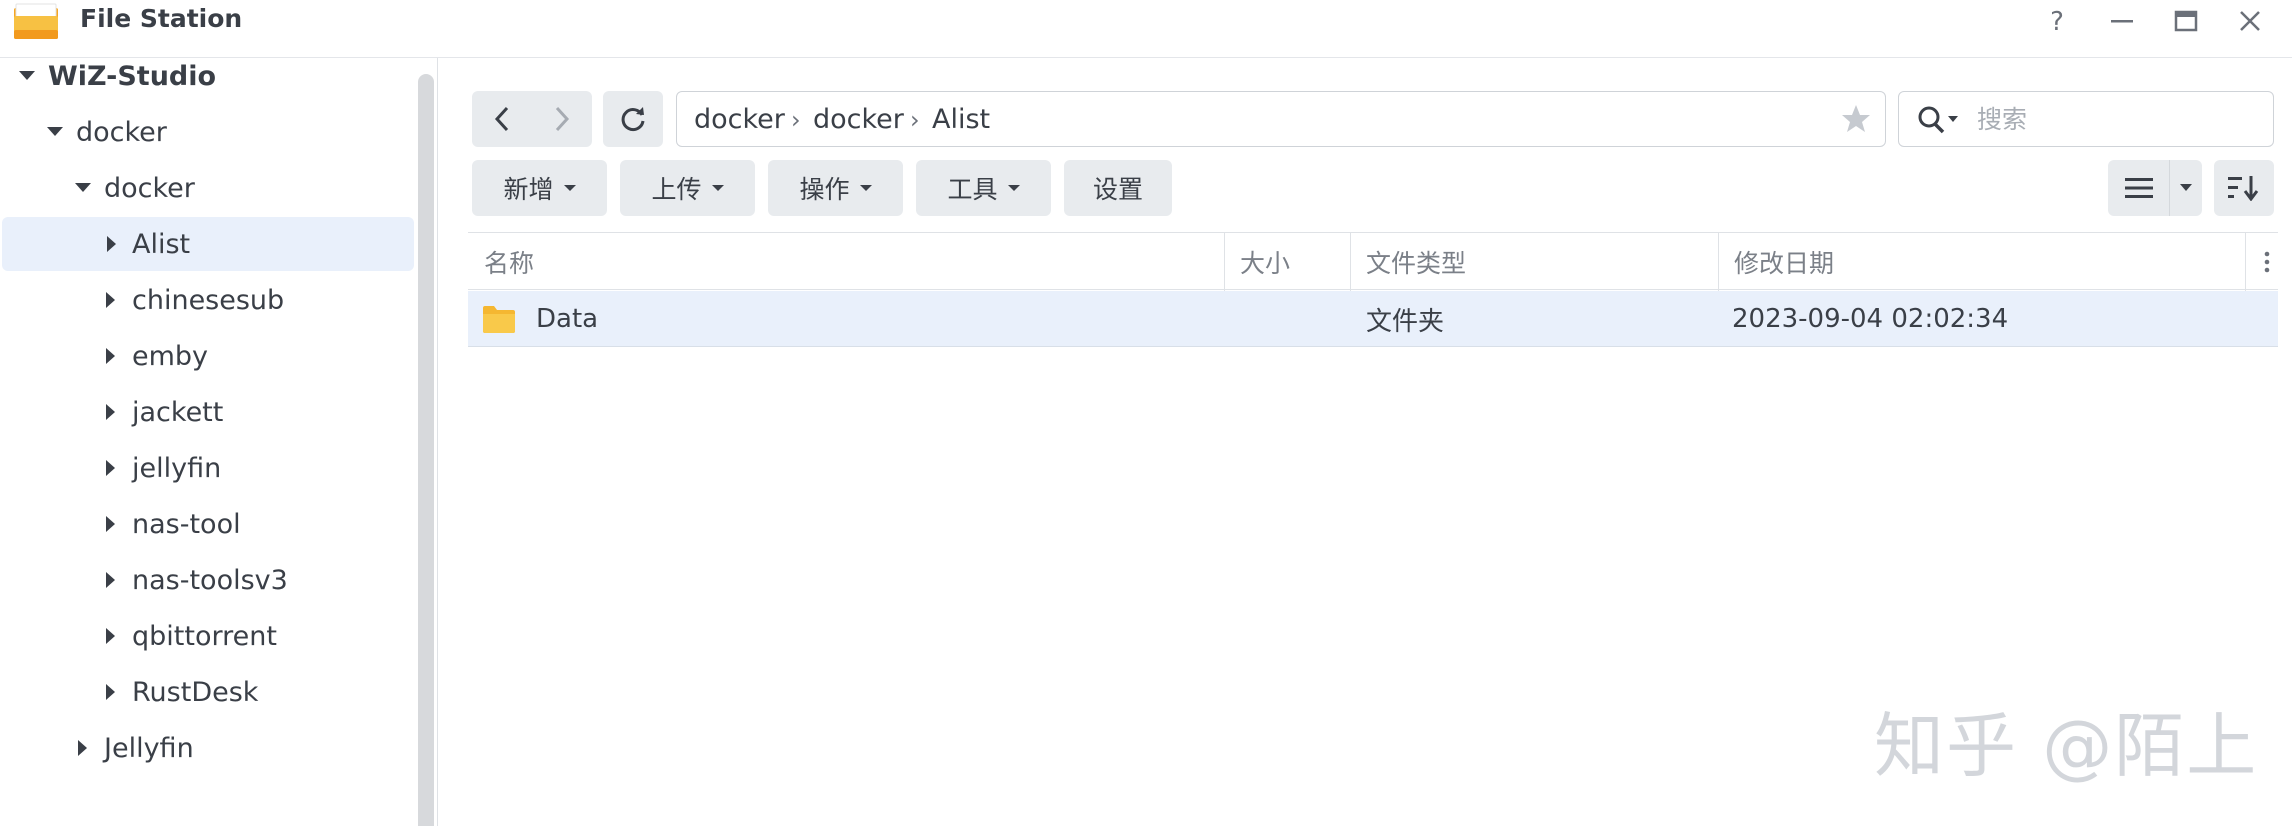 This screenshot has width=2292, height=826. I want to click on tree-item-jackett: jackett, so click(207, 412).